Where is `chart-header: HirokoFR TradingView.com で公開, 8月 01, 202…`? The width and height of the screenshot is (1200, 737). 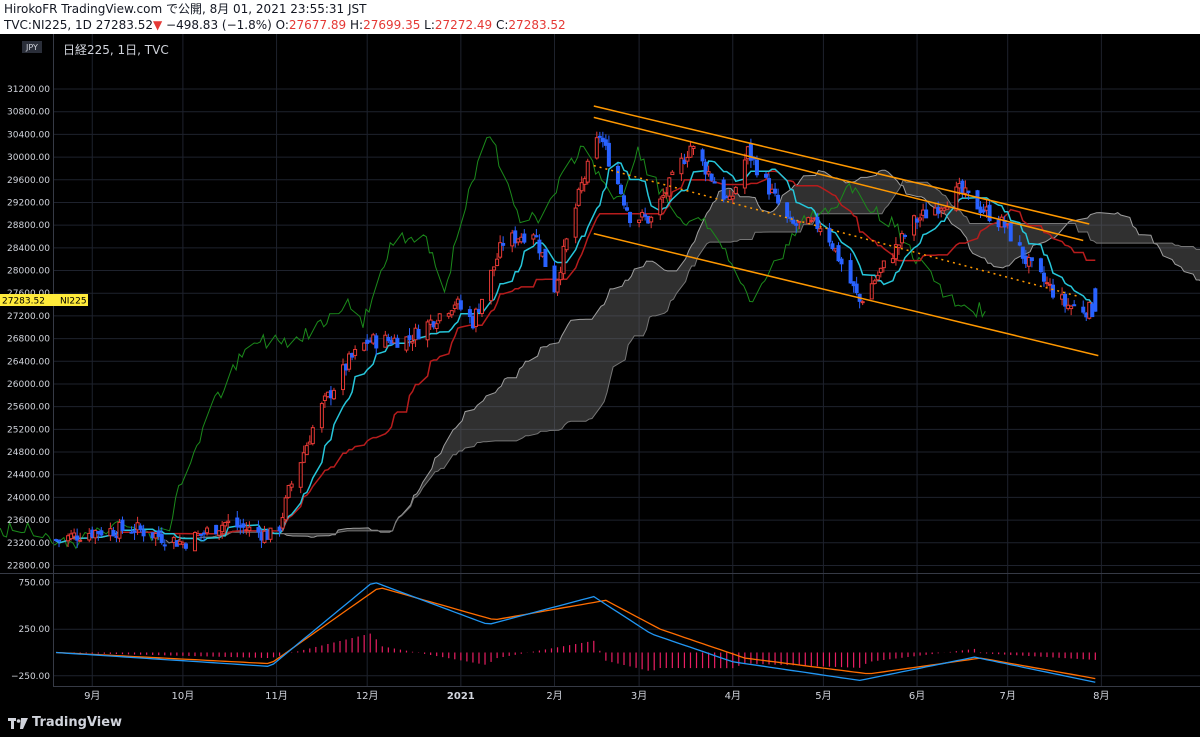 chart-header: HirokoFR TradingView.com で公開, 8月 01, 202… is located at coordinates (600, 17).